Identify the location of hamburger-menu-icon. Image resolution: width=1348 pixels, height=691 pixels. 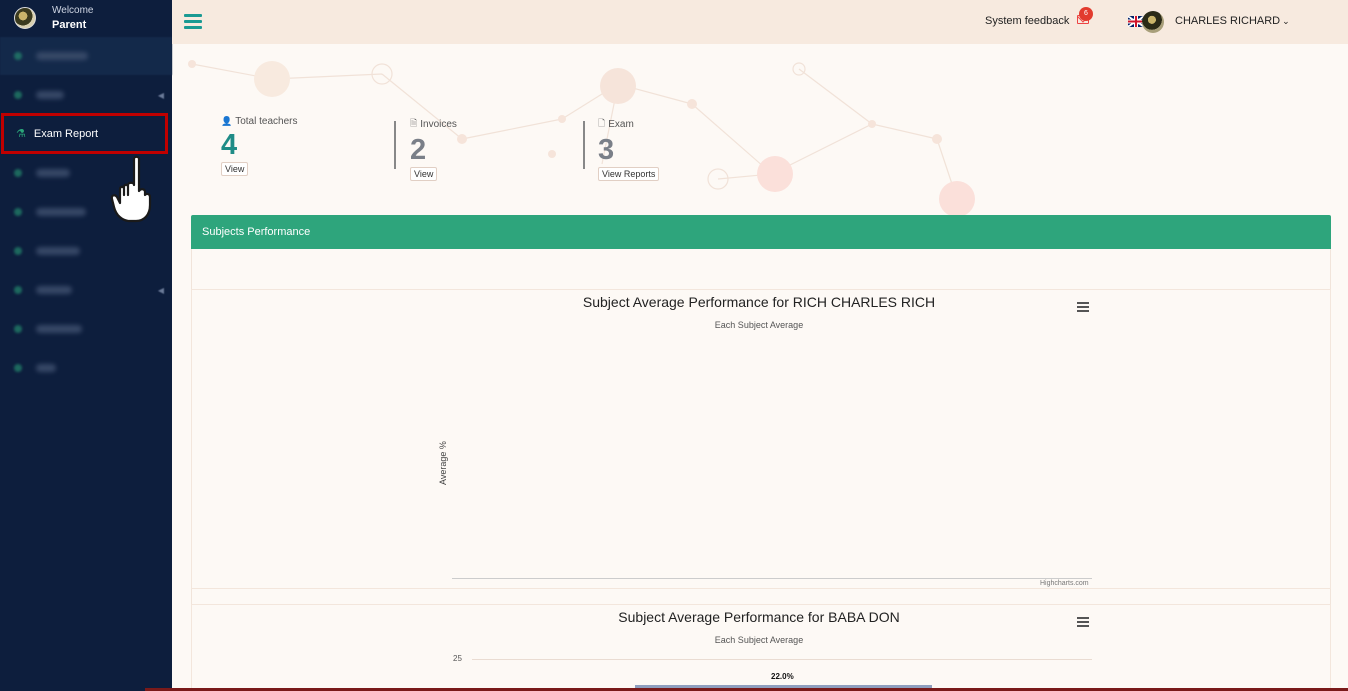
(193, 23).